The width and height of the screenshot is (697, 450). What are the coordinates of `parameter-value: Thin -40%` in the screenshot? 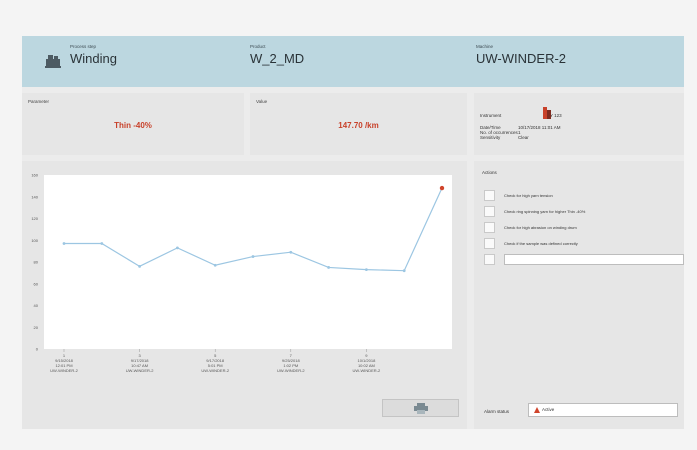 It's located at (133, 125).